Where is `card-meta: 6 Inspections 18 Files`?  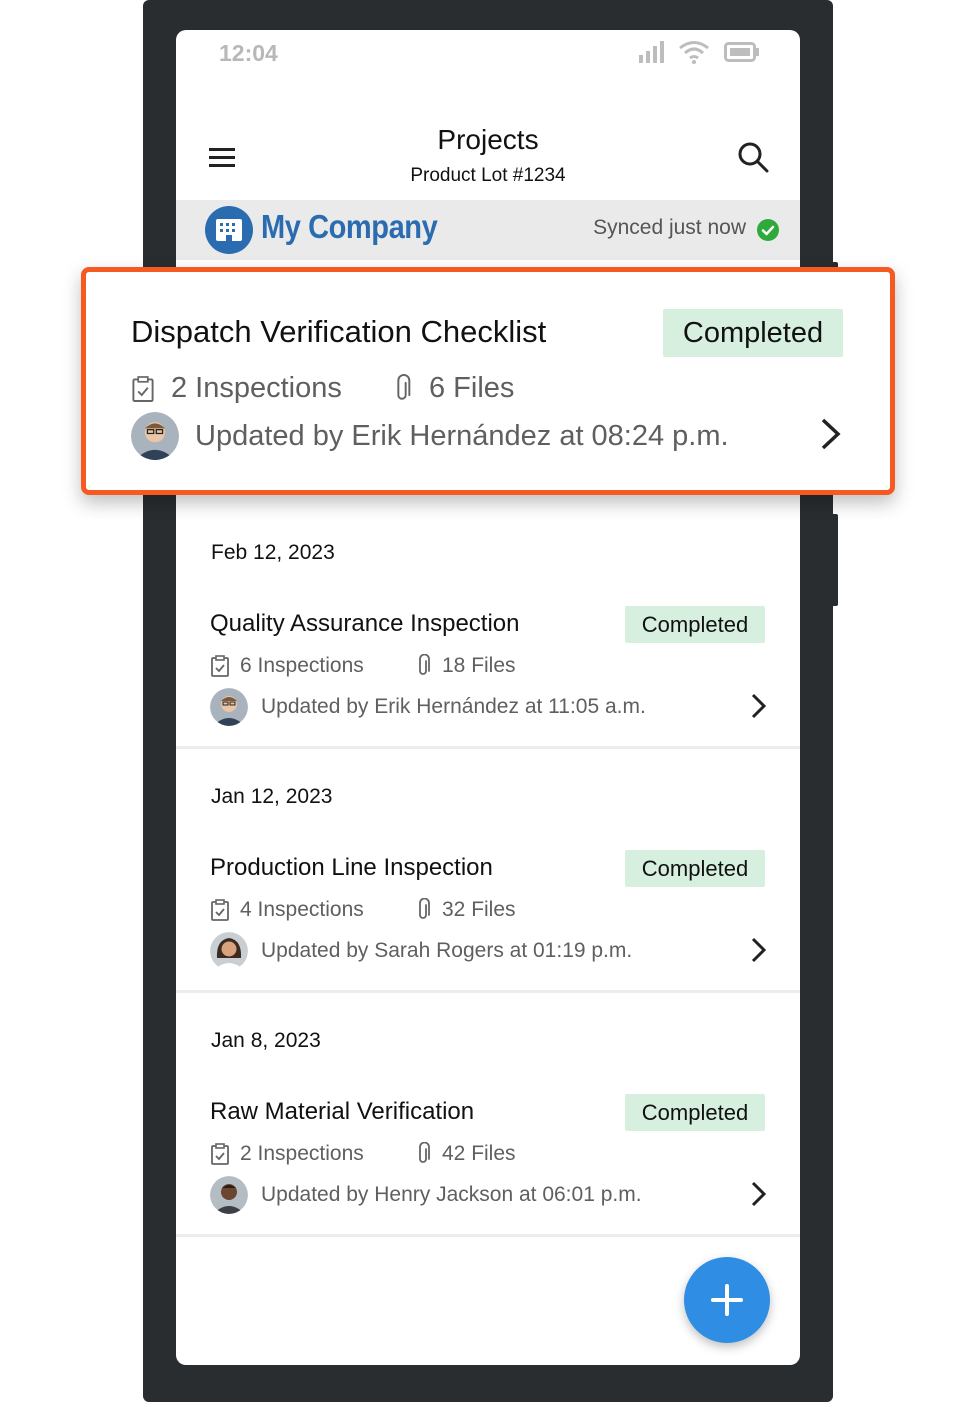 card-meta: 6 Inspections 18 Files is located at coordinates (363, 666).